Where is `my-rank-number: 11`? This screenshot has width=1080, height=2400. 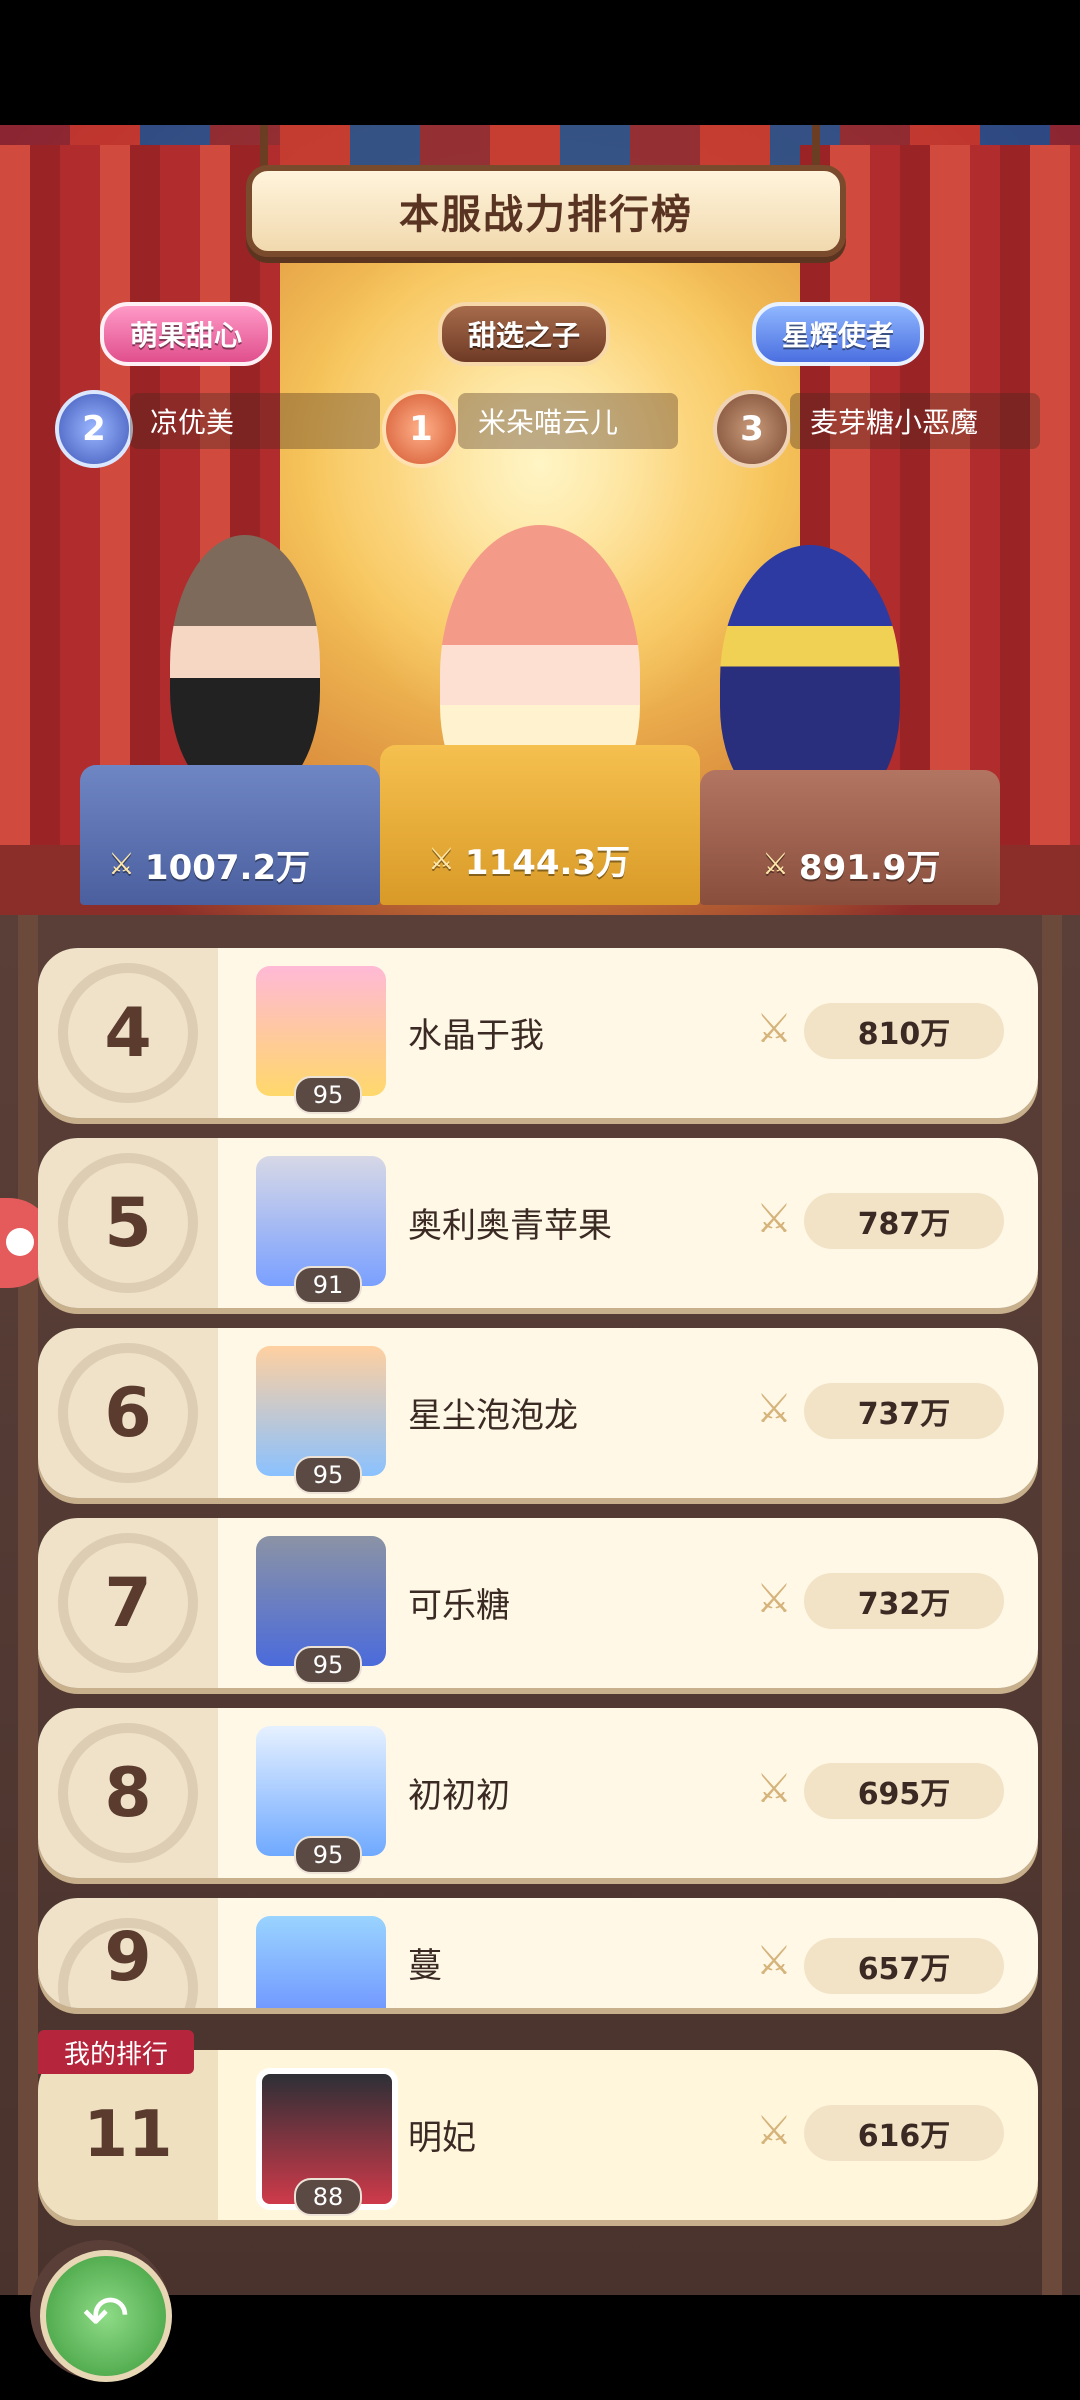
my-rank-number: 11 is located at coordinates (128, 2135).